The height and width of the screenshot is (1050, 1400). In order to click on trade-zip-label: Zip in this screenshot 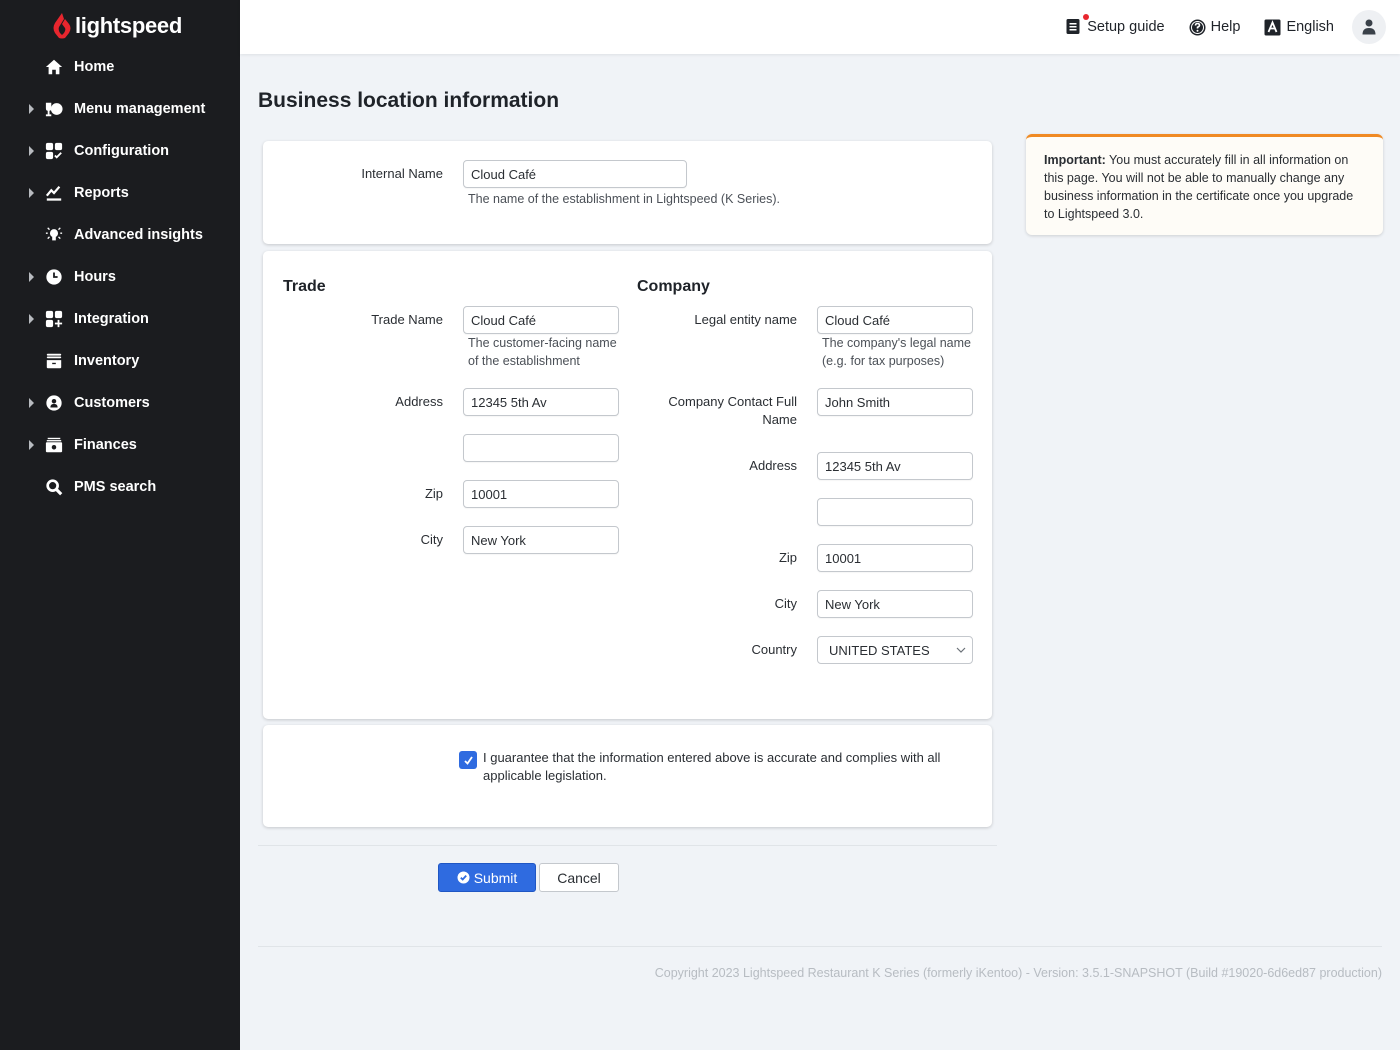, I will do `click(433, 493)`.